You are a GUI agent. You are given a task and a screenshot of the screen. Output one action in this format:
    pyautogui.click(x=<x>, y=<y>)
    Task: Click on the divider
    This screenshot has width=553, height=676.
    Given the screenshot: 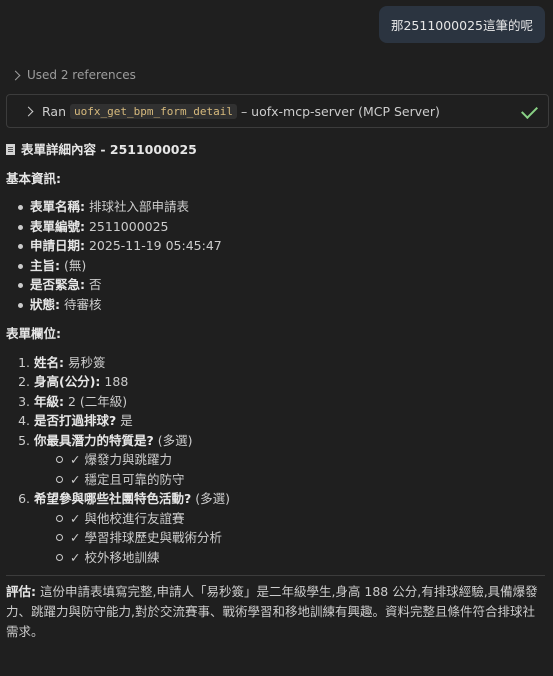 What is the action you would take?
    pyautogui.click(x=275, y=575)
    